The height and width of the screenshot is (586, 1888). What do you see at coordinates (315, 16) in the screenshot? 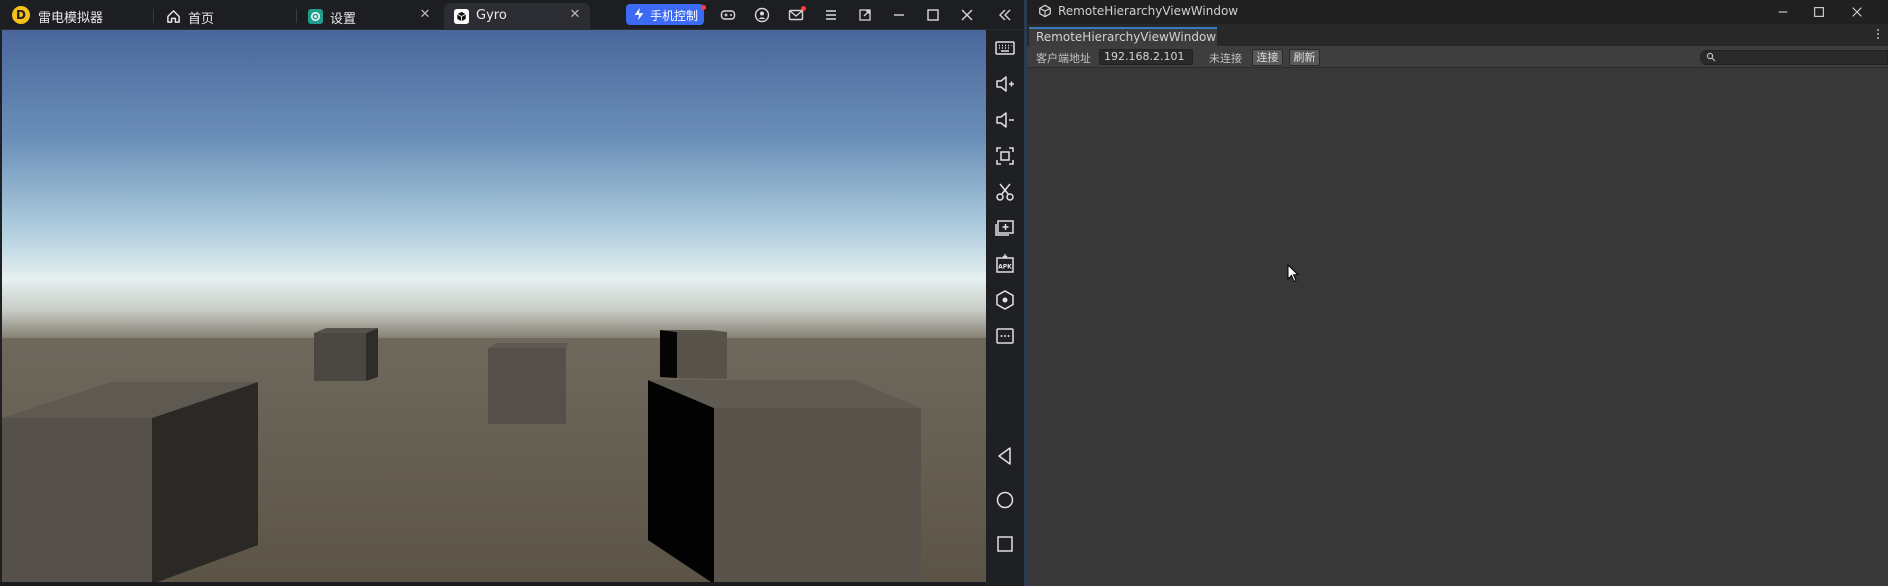
I see `settings-app-icon` at bounding box center [315, 16].